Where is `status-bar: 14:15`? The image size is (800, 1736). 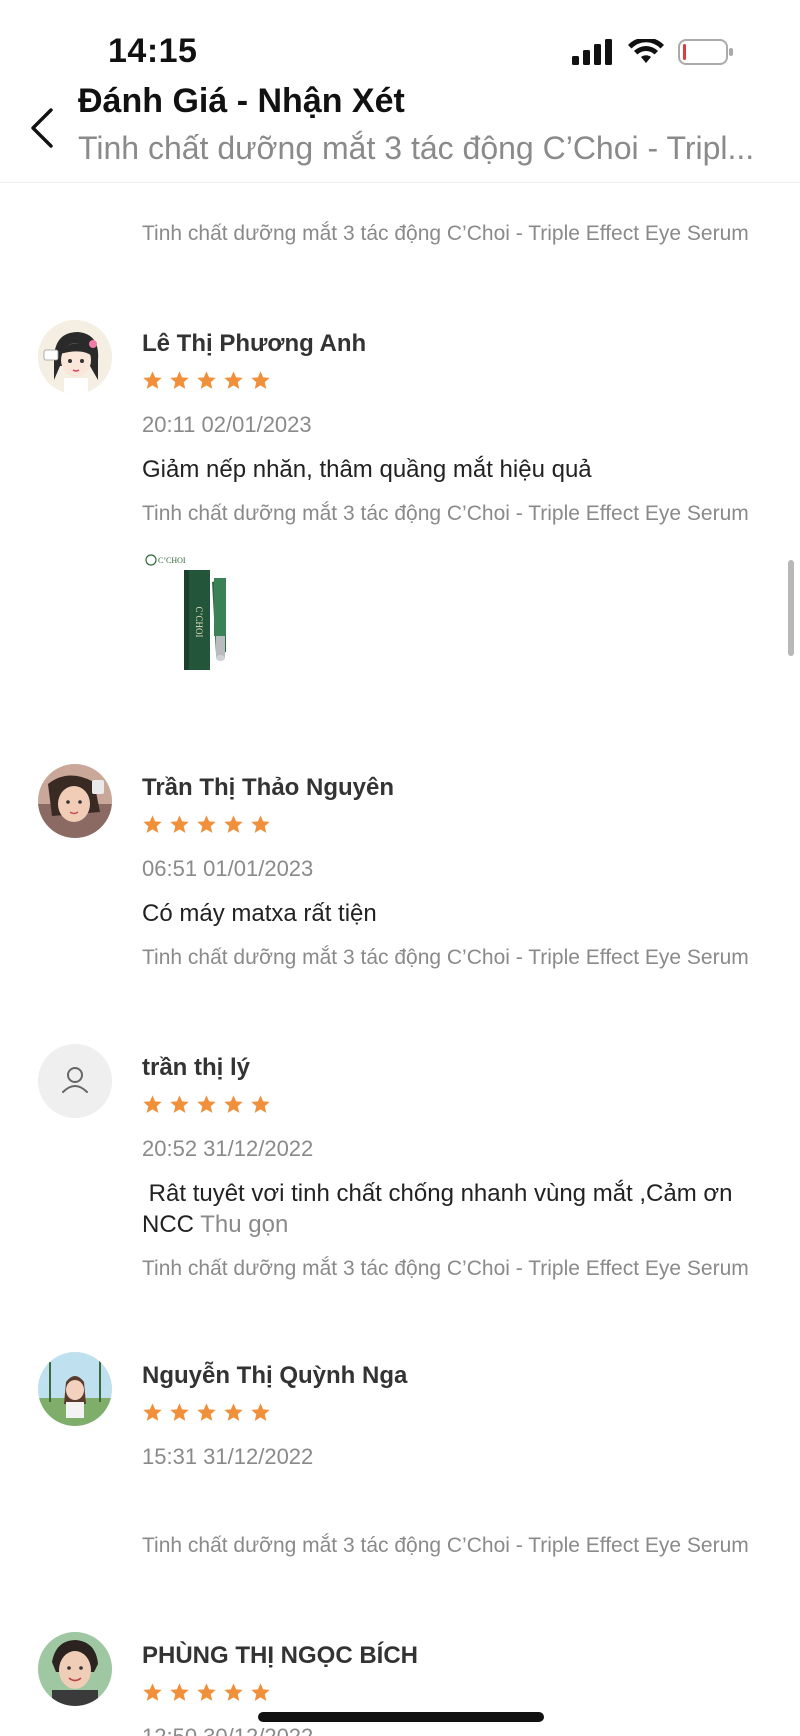
status-bar: 14:15 is located at coordinates (400, 40).